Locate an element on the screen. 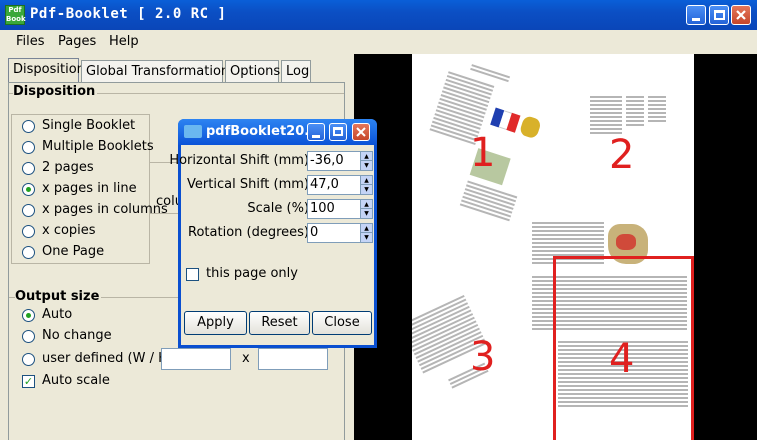 Image resolution: width=757 pixels, height=440 pixels. radio-label: Multiple Booklets is located at coordinates (98, 146).